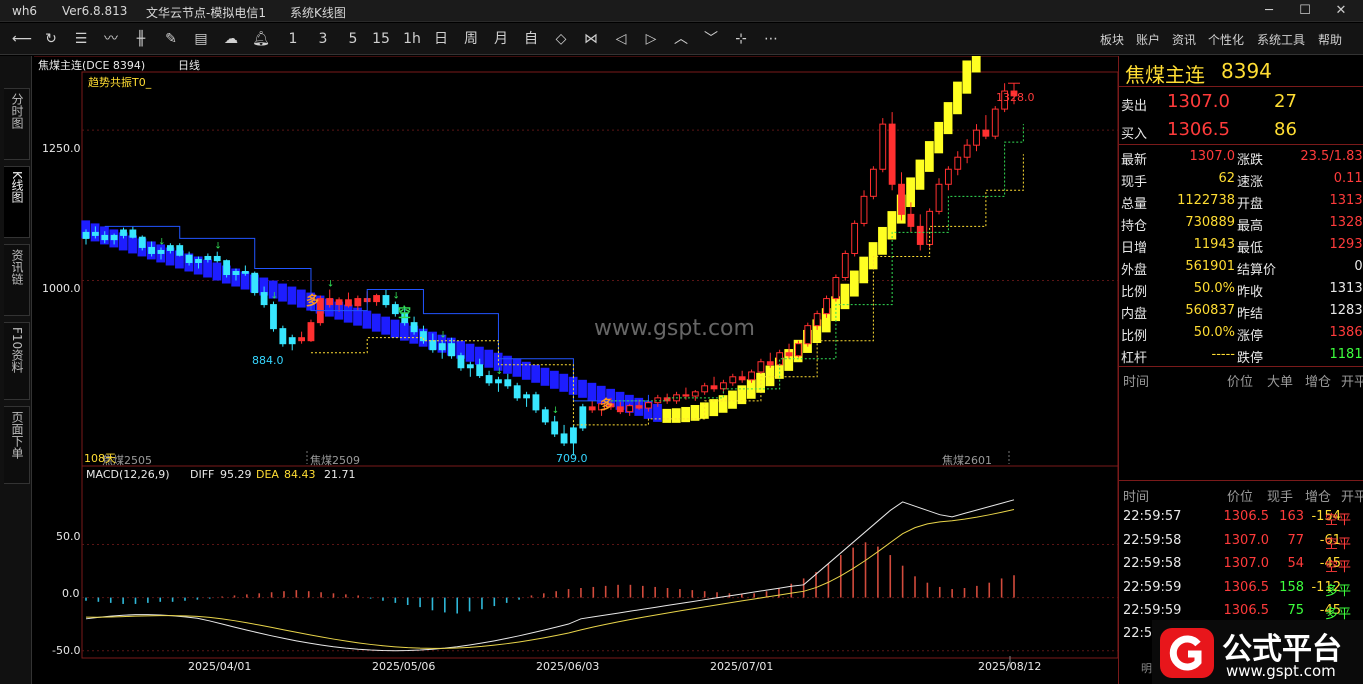 Image resolution: width=1363 pixels, height=684 pixels. What do you see at coordinates (261, 39) in the screenshot?
I see `bell-icon: 🔔︎` at bounding box center [261, 39].